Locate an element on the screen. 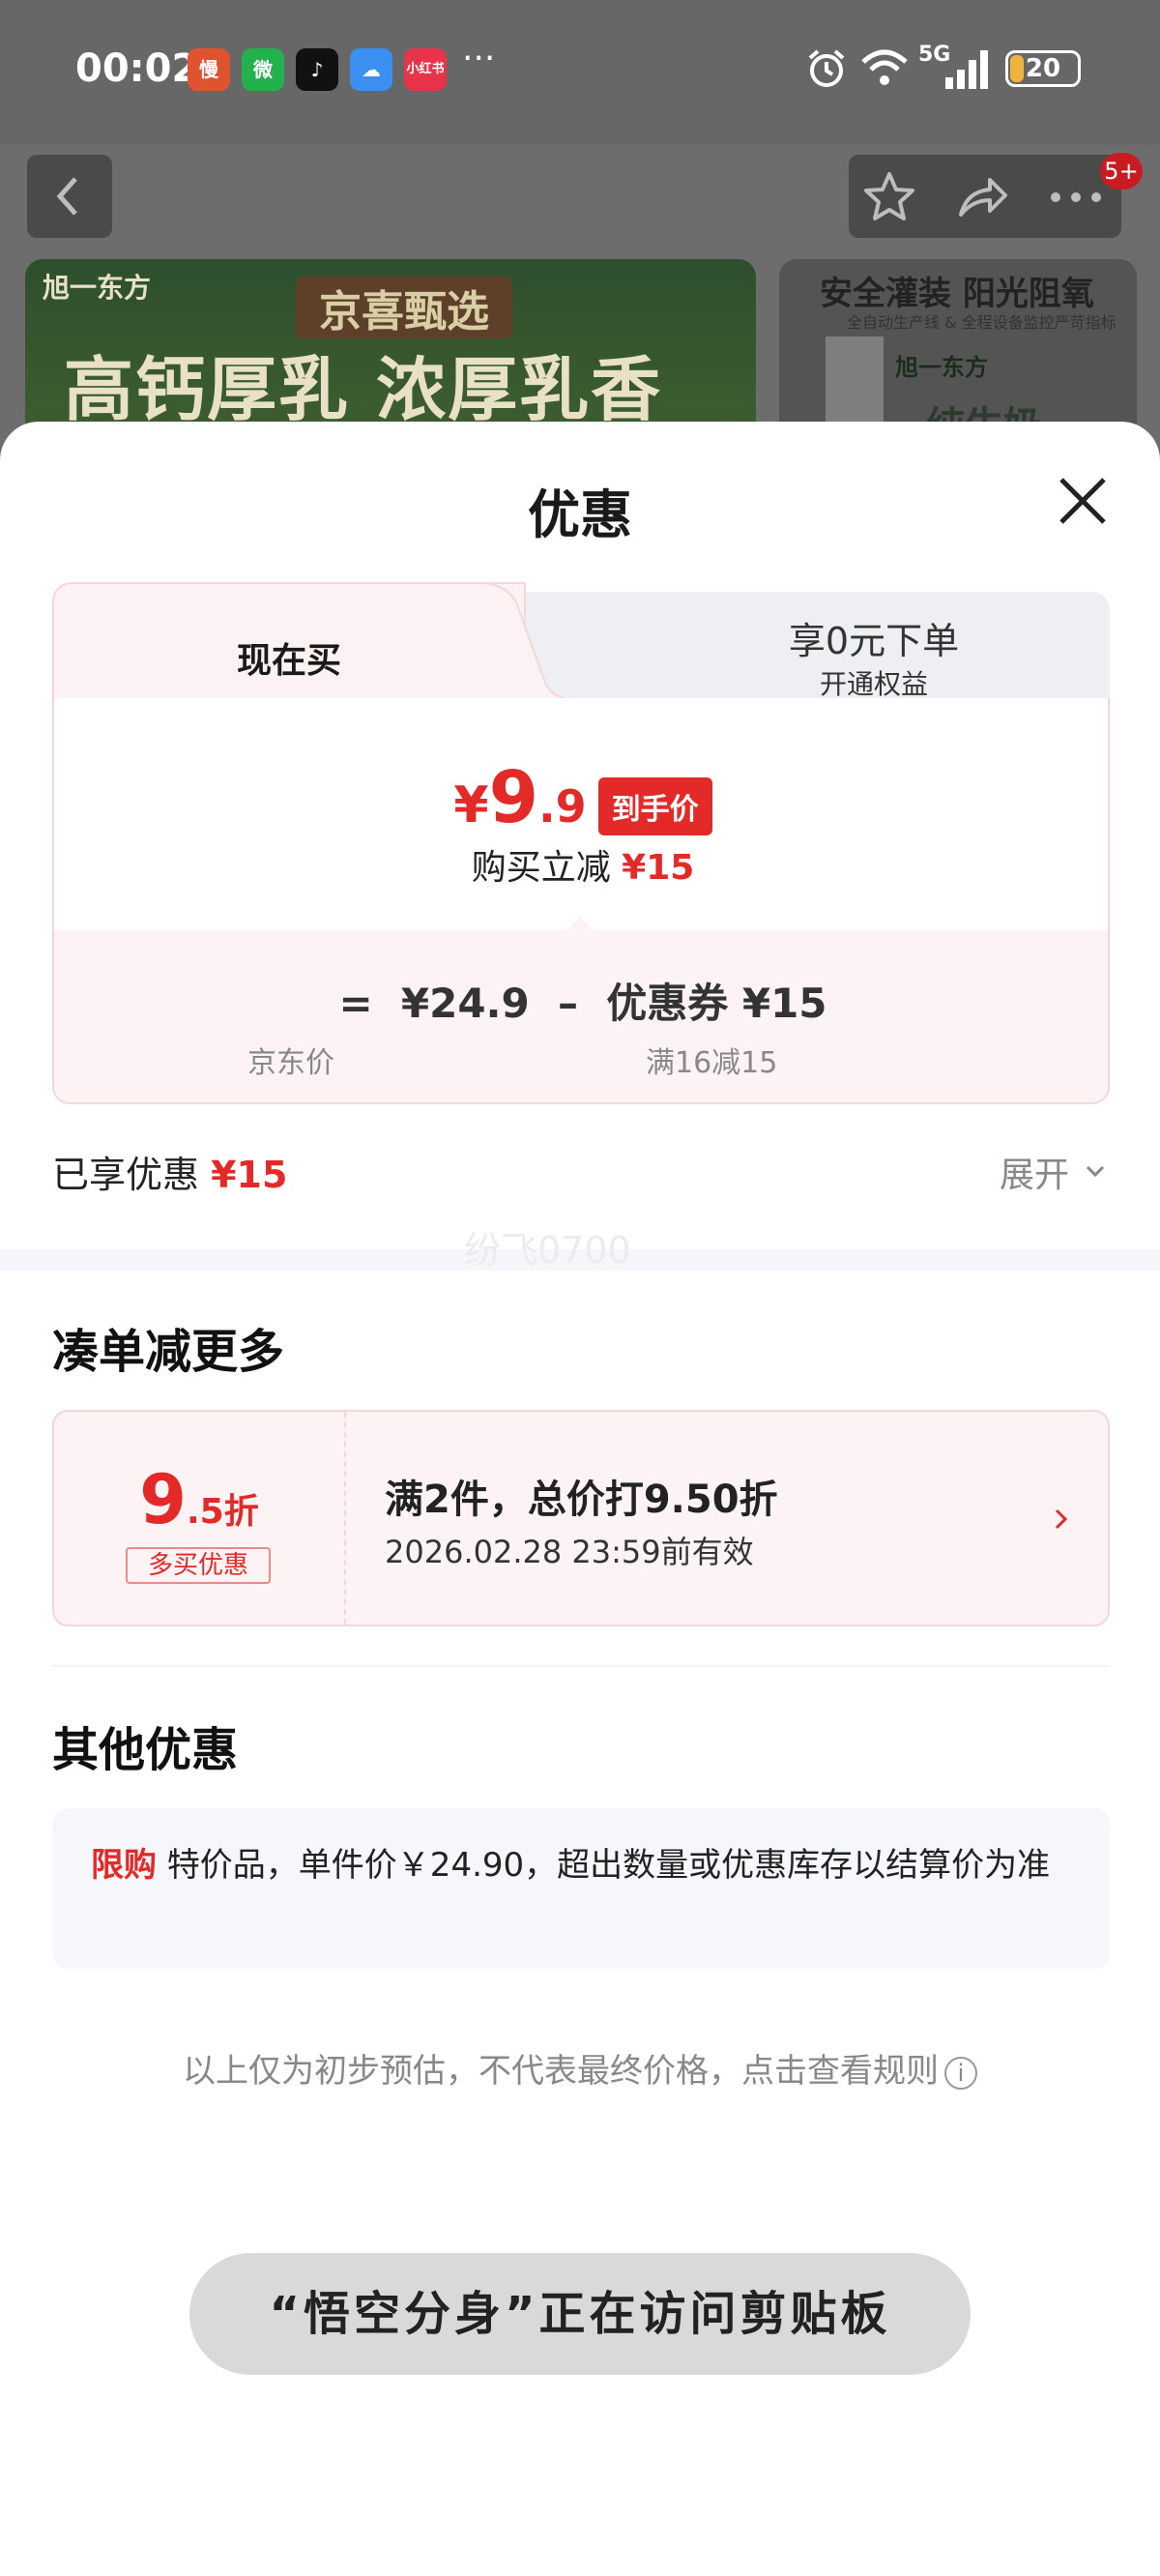  expand-button: 展开 is located at coordinates (1034, 1172).